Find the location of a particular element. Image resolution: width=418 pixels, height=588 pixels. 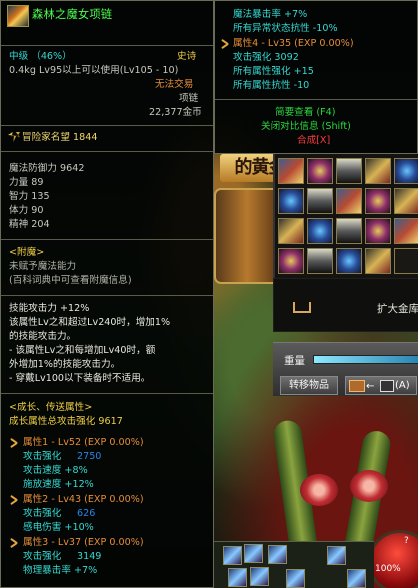

growth-attr-2: 属性2 - Lv43 (EXP 0.00%) is located at coordinates (83, 499).